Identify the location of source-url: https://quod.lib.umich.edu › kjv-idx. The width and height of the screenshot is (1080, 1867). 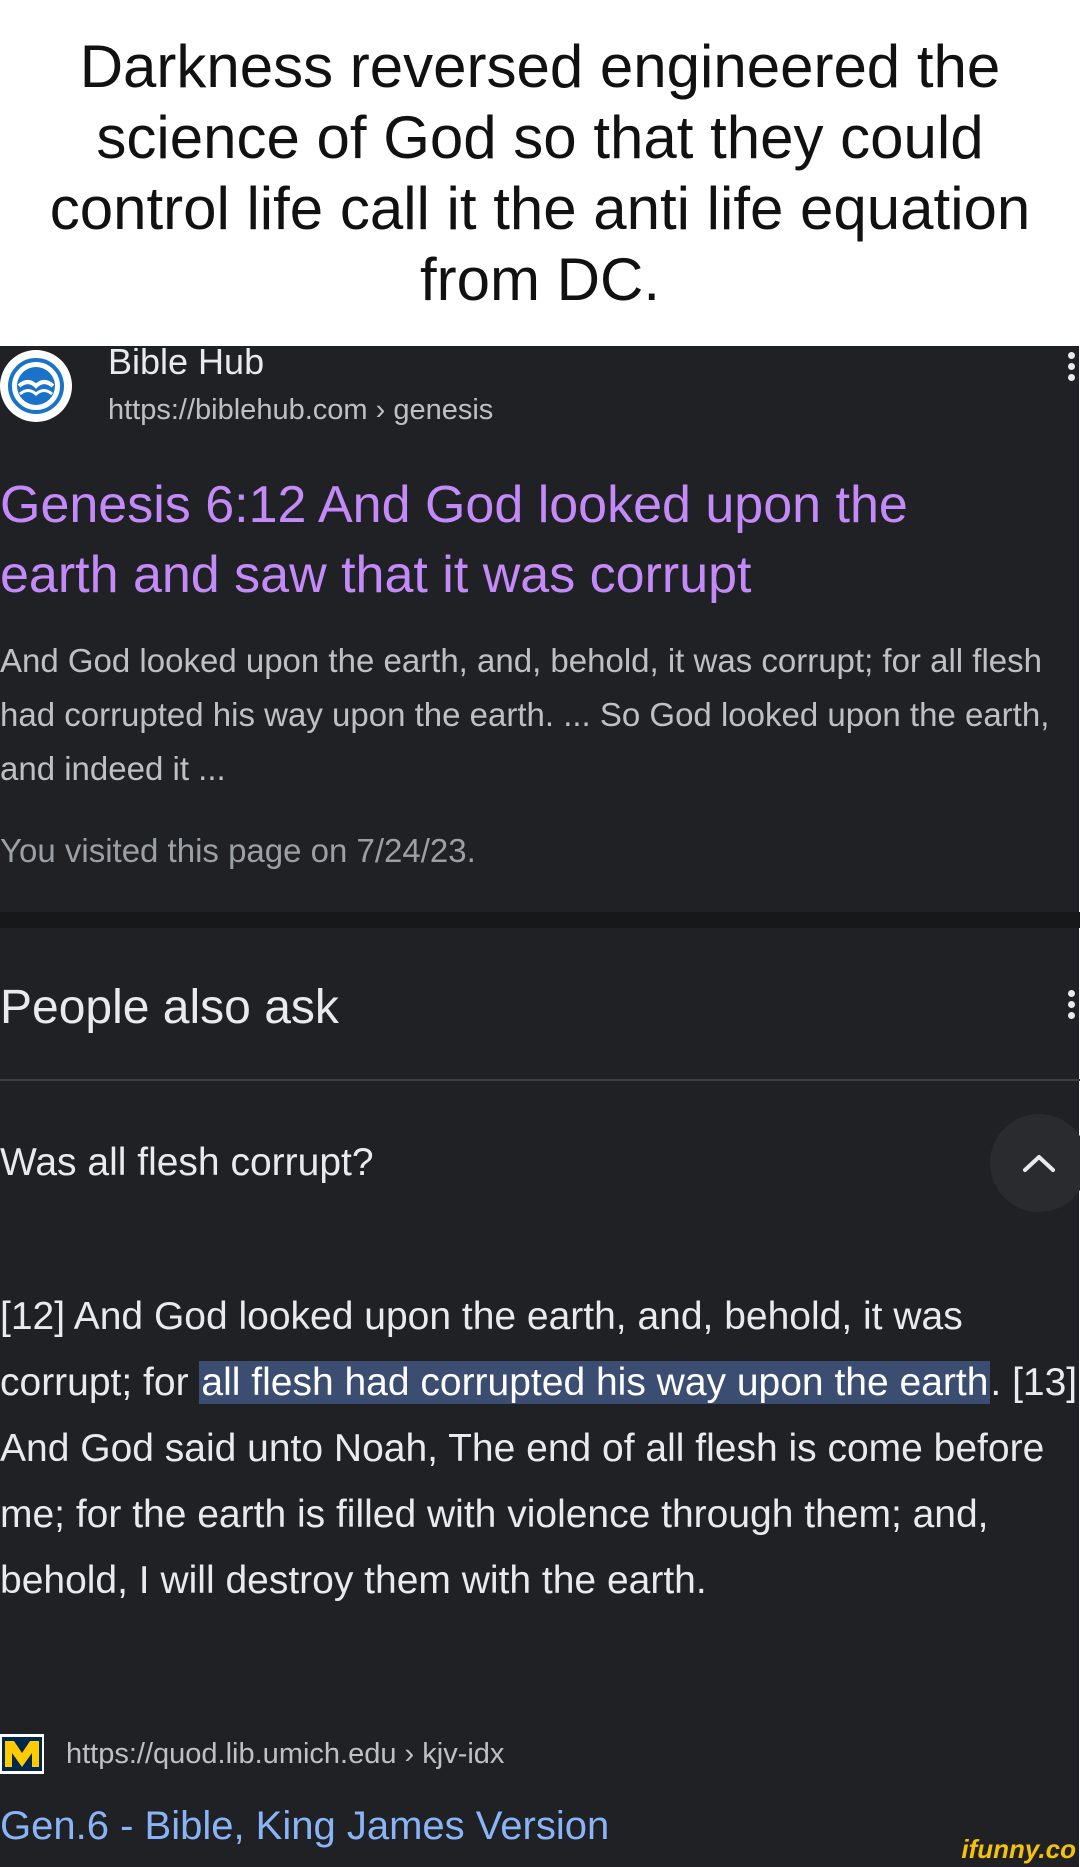
(285, 1754).